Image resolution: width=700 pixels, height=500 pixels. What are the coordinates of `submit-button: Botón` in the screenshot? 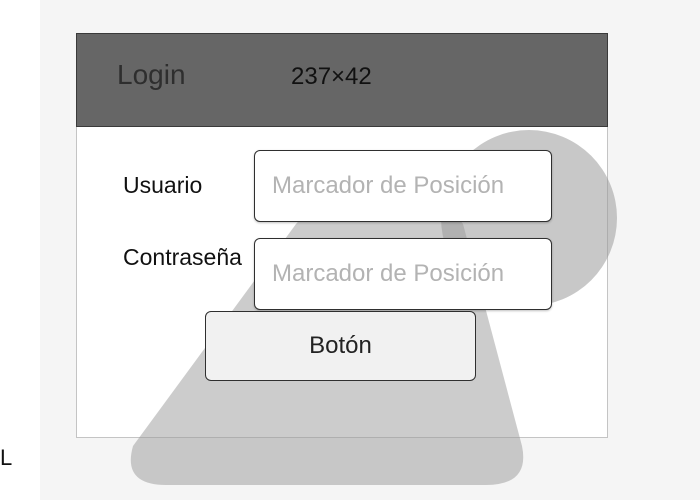 It's located at (340, 346).